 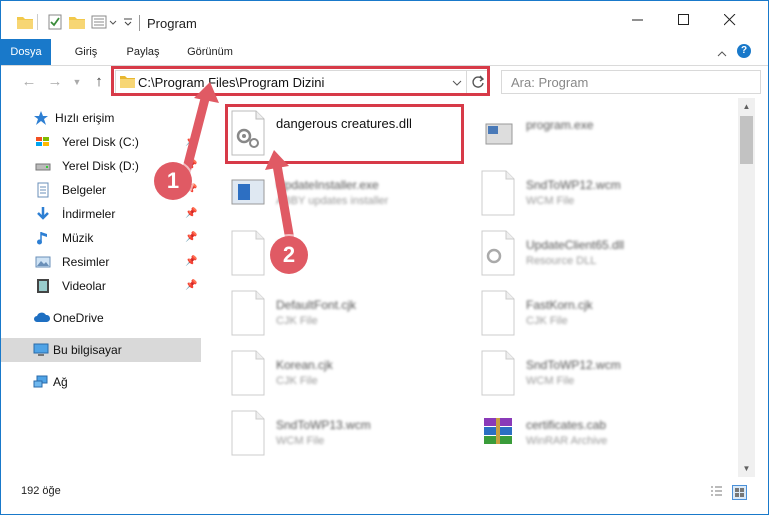 What do you see at coordinates (55, 22) in the screenshot?
I see `properties-icon` at bounding box center [55, 22].